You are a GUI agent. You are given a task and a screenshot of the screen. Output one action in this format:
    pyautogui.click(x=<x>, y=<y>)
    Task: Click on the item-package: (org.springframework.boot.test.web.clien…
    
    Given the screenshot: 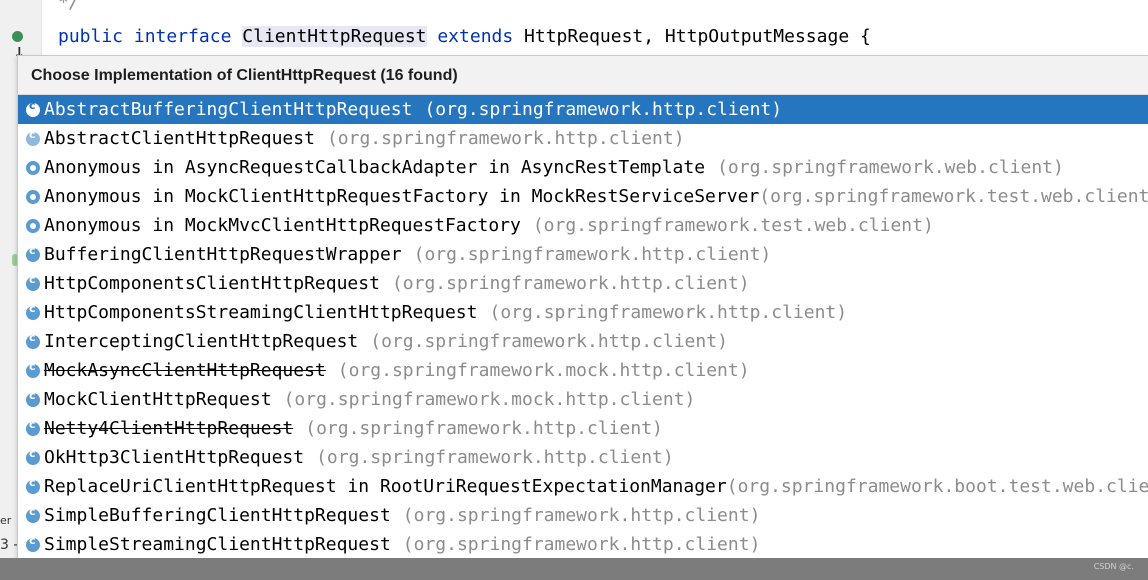 What is the action you would take?
    pyautogui.click(x=937, y=486)
    